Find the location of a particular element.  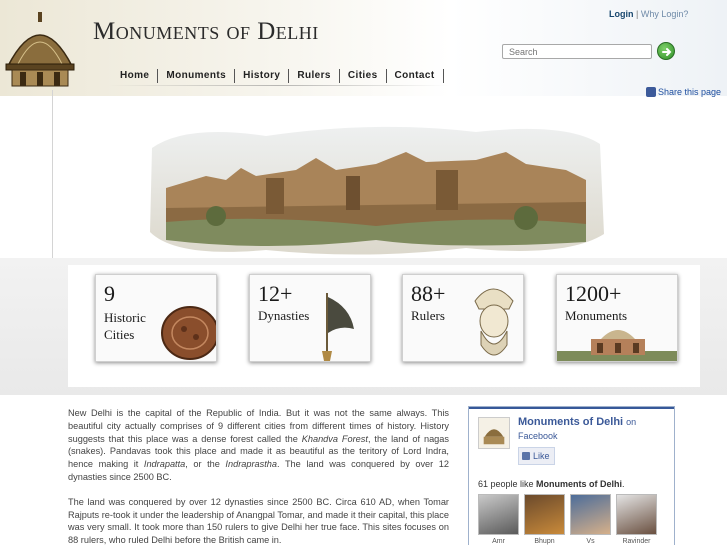

facebook-like-button: Like is located at coordinates (536, 456).